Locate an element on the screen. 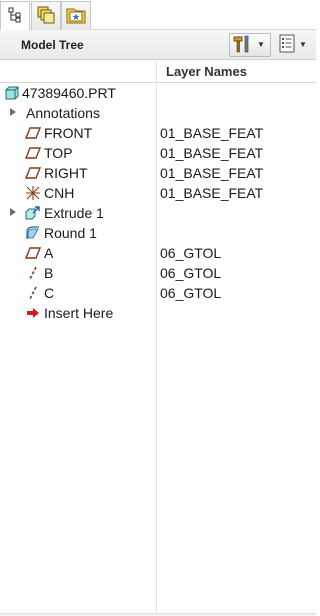  tree-item-round: Round 1 is located at coordinates (158, 233).